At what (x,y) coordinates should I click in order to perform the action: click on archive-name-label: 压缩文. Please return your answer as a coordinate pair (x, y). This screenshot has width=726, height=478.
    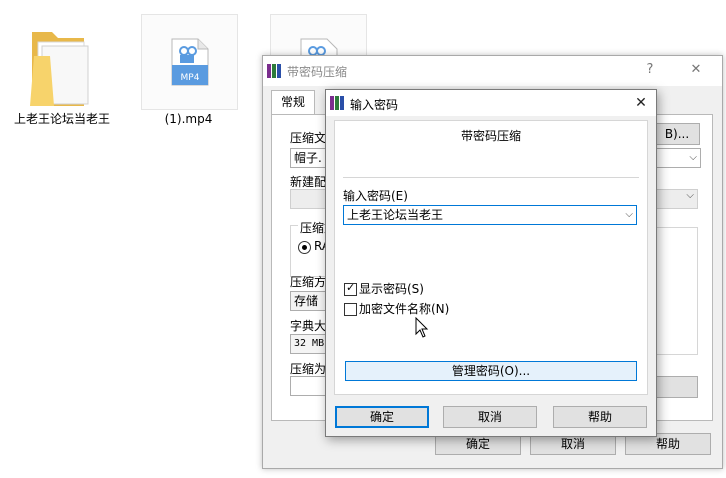
    Looking at the image, I should click on (308, 138).